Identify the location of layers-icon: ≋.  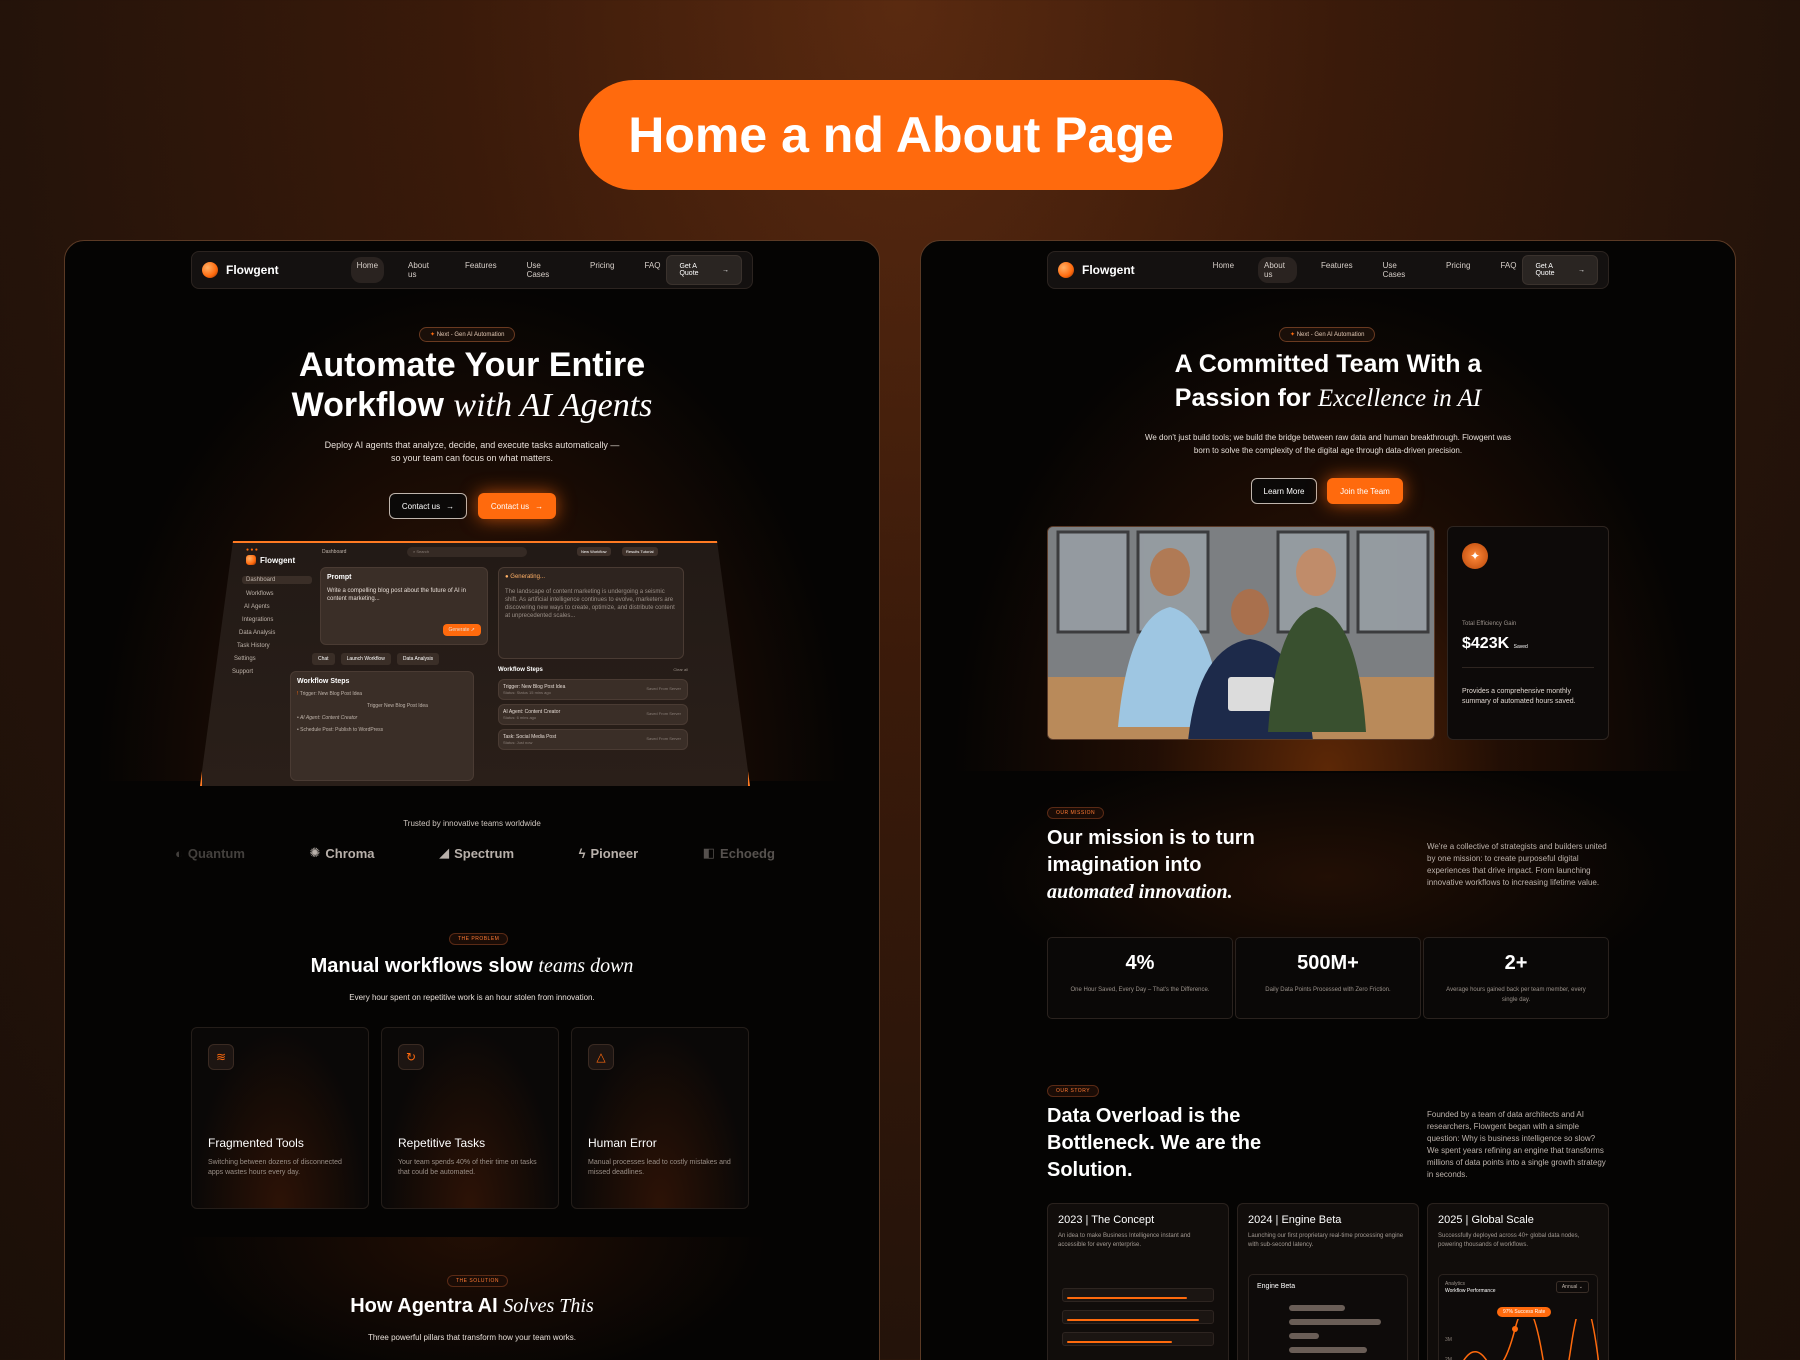
(221, 1057).